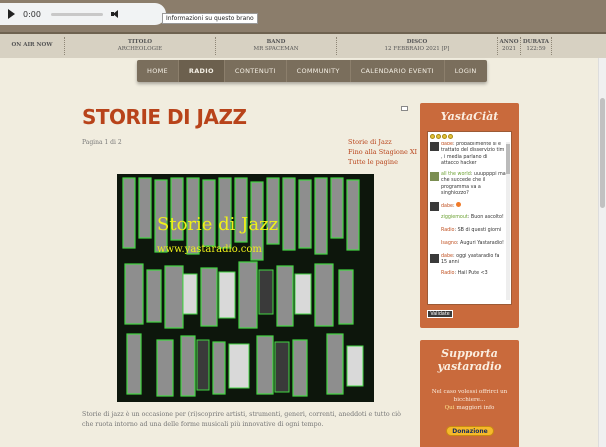 The width and height of the screenshot is (606, 447). I want to click on band-value: MR SPACEMAN, so click(276, 49).